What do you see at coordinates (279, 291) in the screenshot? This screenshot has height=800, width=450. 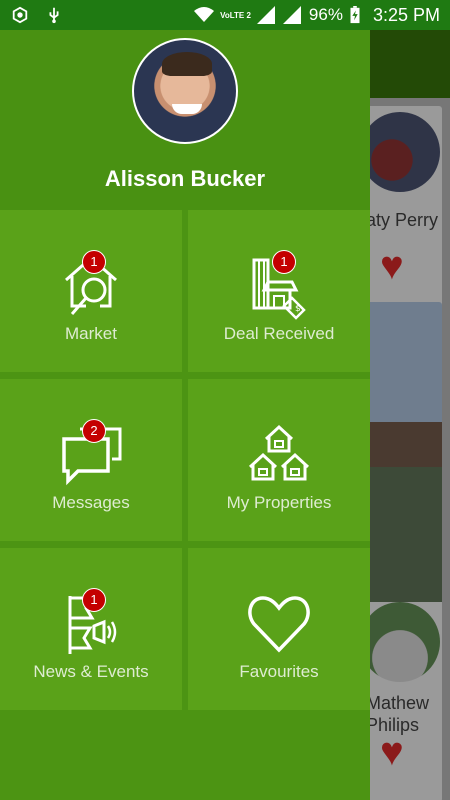 I see `tile-deal-received: $ 1 Deal Received` at bounding box center [279, 291].